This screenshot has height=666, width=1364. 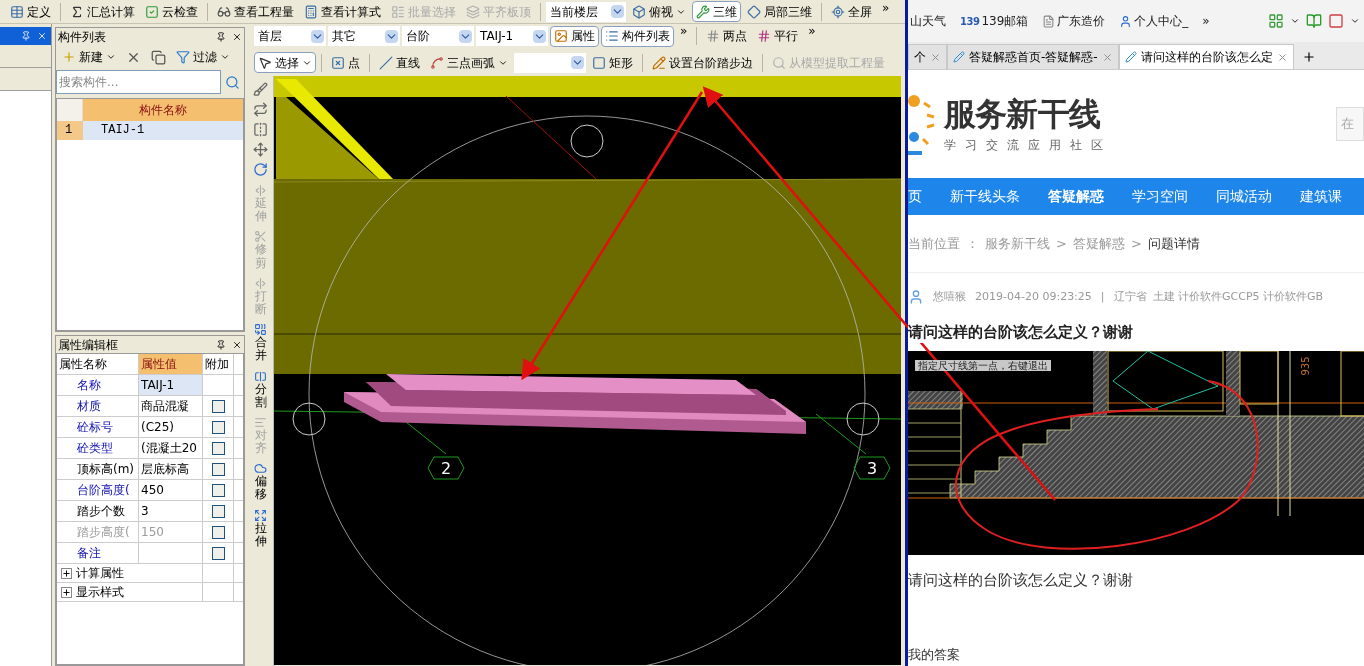 I want to click on extend-icon, so click(x=260, y=190).